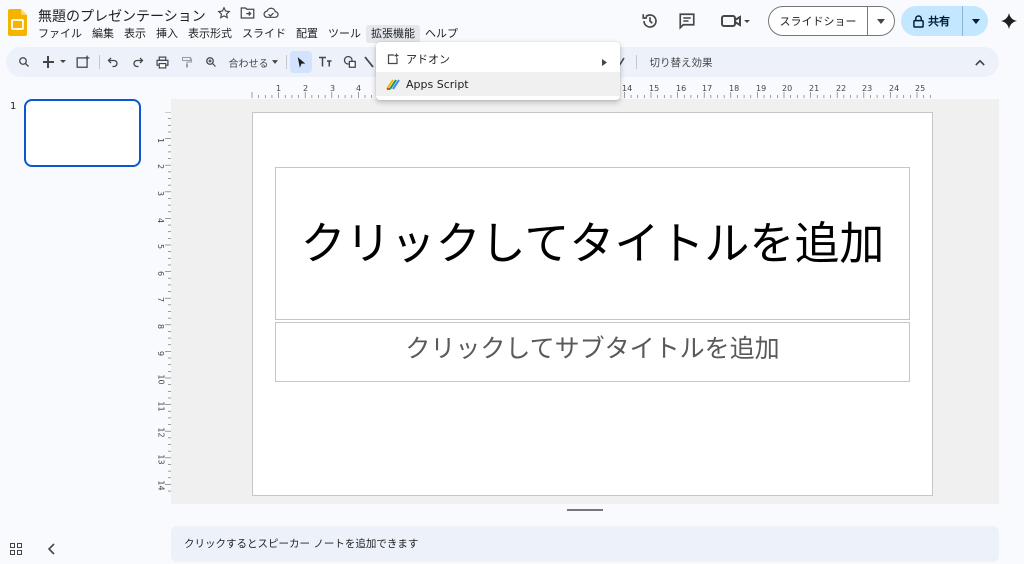  Describe the element at coordinates (55, 62) in the screenshot. I see `new-slide-button` at that location.